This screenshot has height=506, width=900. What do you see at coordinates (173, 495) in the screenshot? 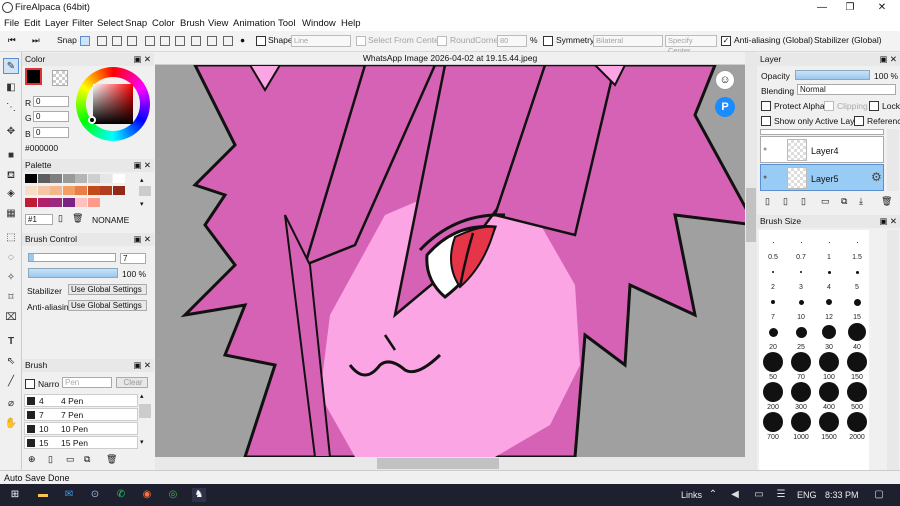
I see `chrome-icon: ◎` at bounding box center [173, 495].